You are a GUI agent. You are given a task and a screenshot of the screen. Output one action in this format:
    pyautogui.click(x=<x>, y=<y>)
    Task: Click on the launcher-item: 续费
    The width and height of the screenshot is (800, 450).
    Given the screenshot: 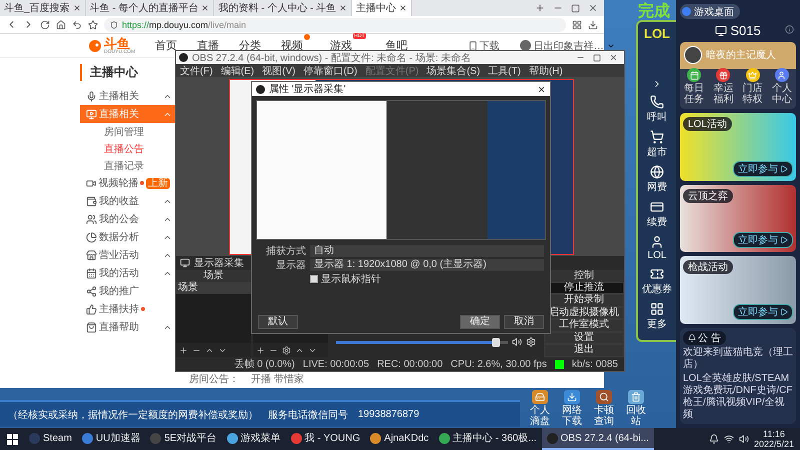 What is the action you would take?
    pyautogui.click(x=657, y=214)
    